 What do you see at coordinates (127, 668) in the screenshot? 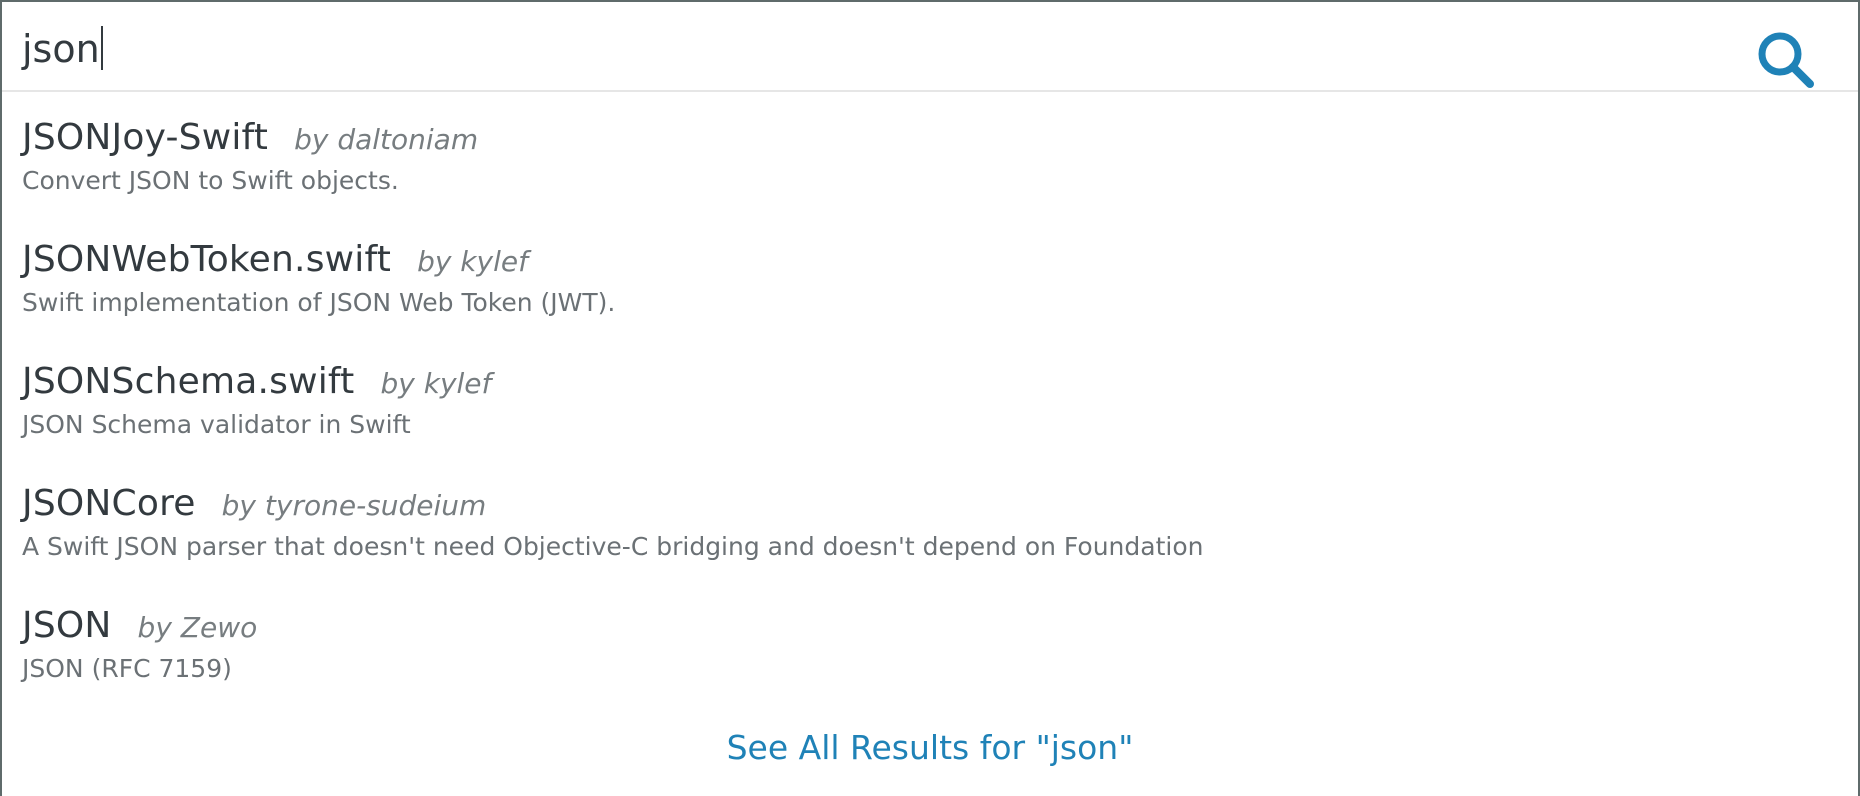
I see `result-description: JSON (RFC 7159)` at bounding box center [127, 668].